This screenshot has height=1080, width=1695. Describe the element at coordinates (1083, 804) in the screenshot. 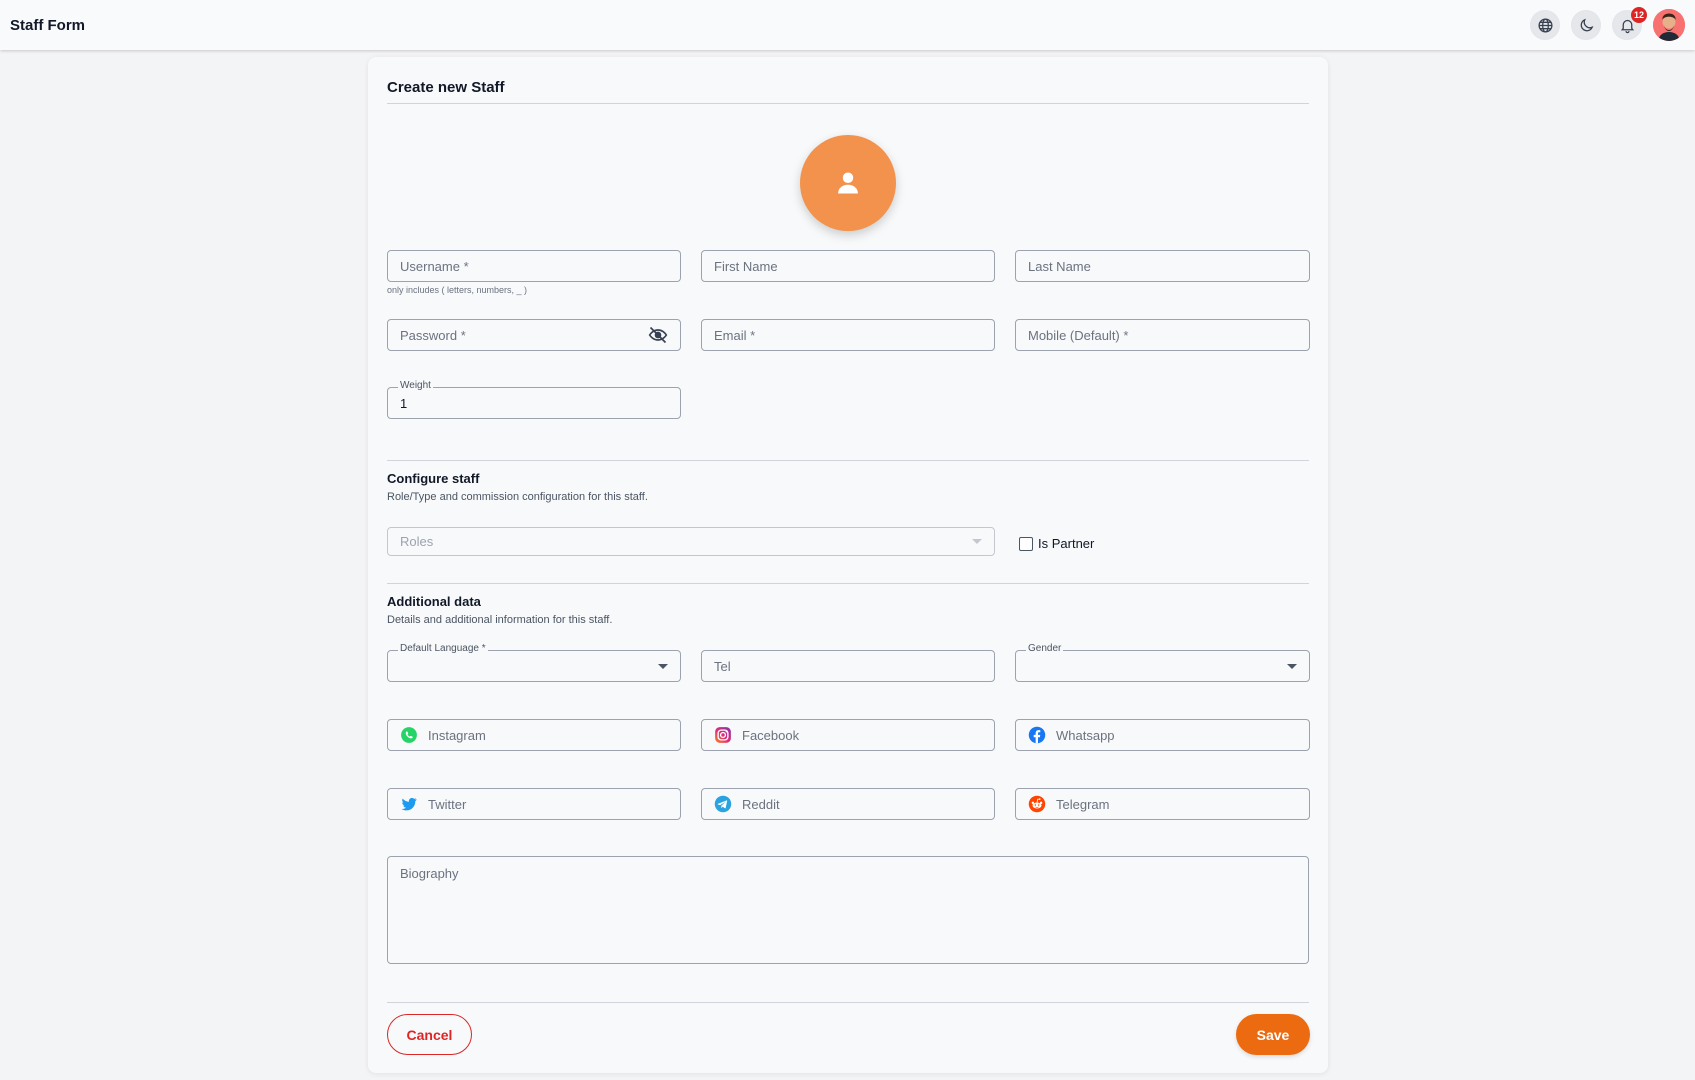

I see `telegram-placeholder: Telegram` at that location.